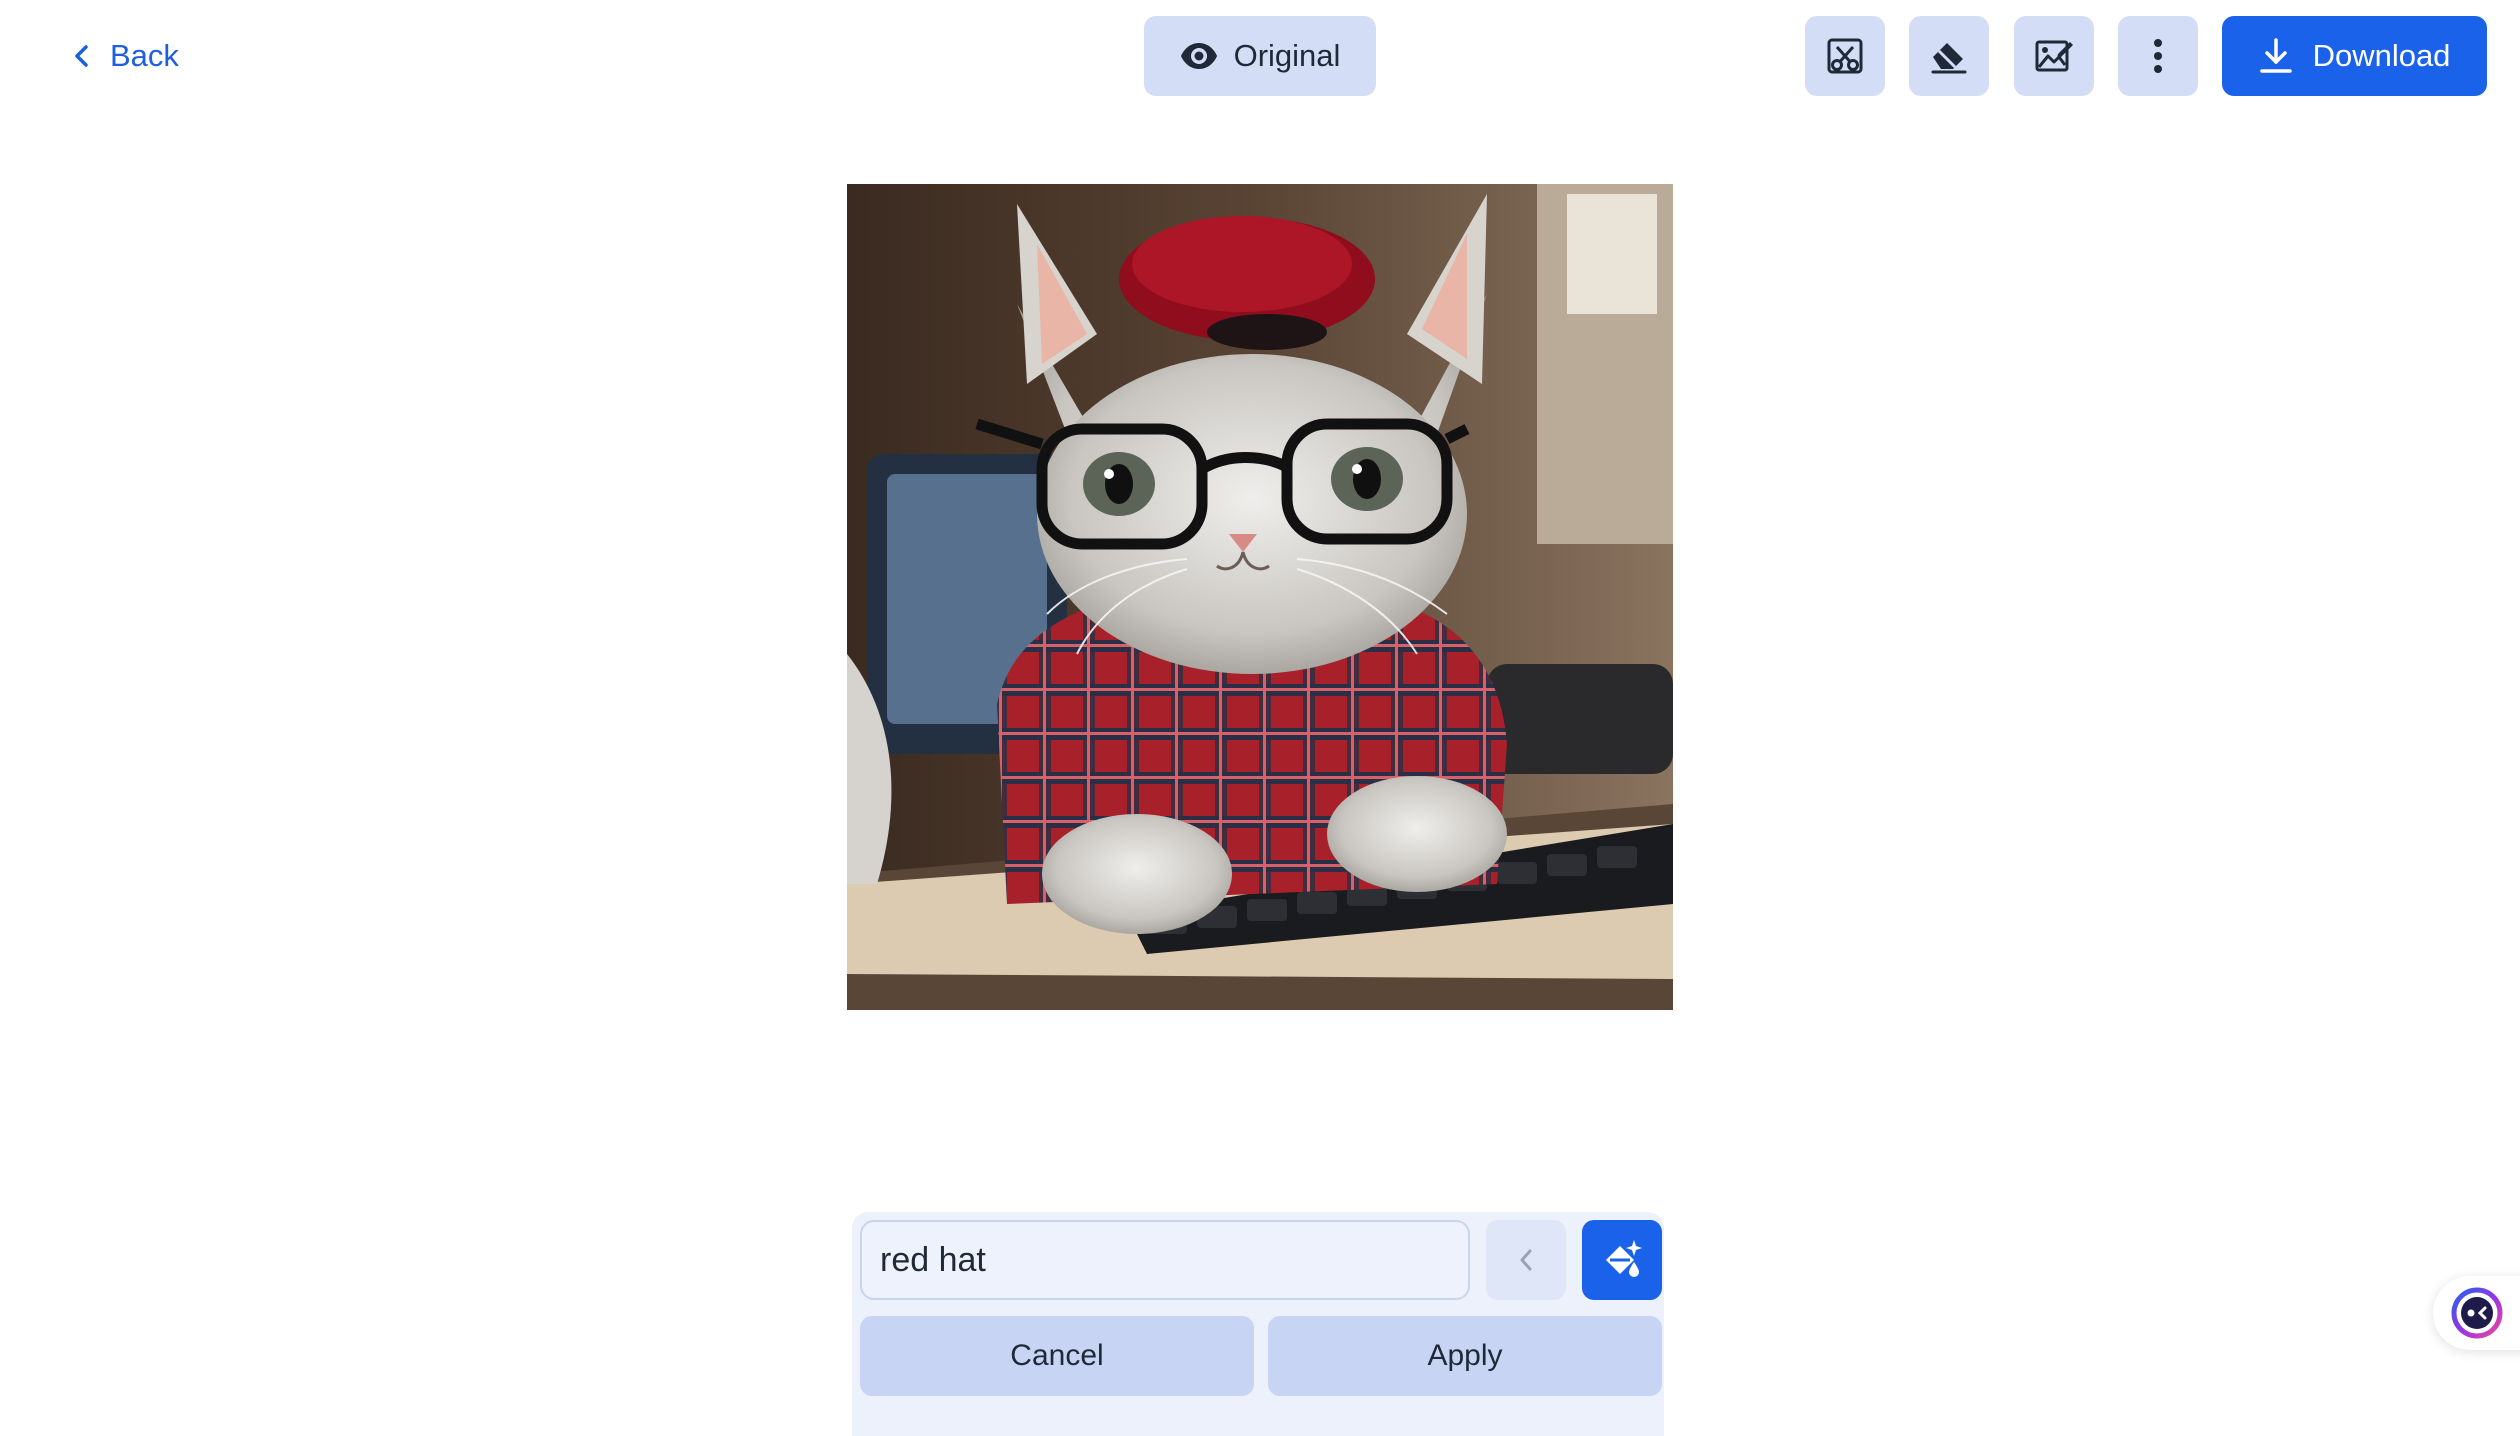 The height and width of the screenshot is (1436, 2520). I want to click on original-button: Original, so click(1260, 56).